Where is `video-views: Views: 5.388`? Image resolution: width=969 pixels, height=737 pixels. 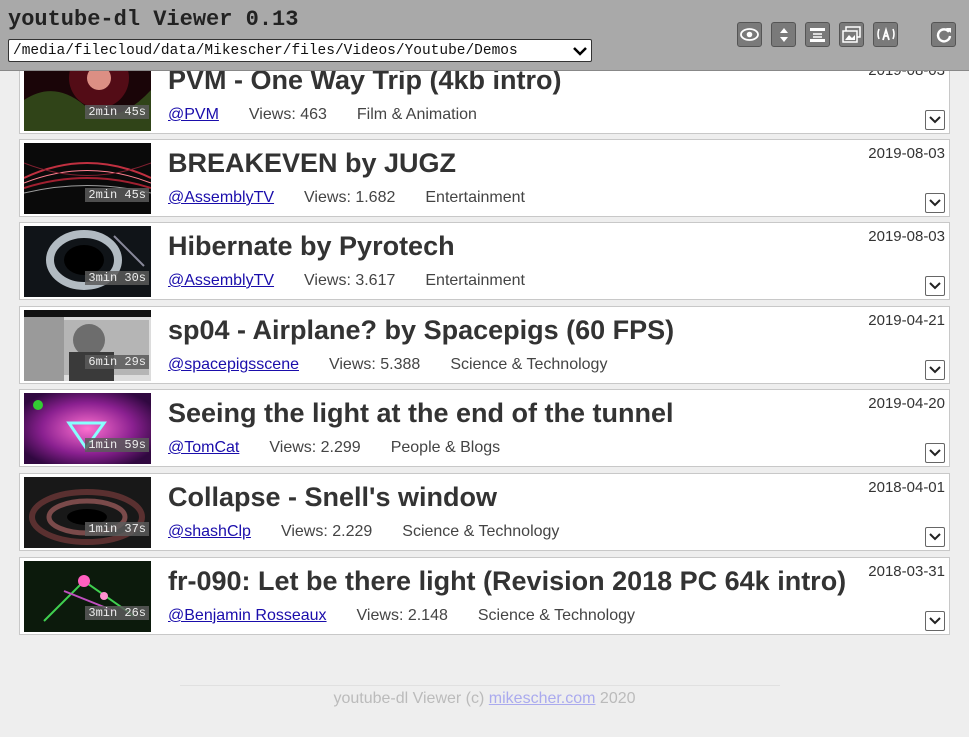
video-views: Views: 5.388 is located at coordinates (374, 364).